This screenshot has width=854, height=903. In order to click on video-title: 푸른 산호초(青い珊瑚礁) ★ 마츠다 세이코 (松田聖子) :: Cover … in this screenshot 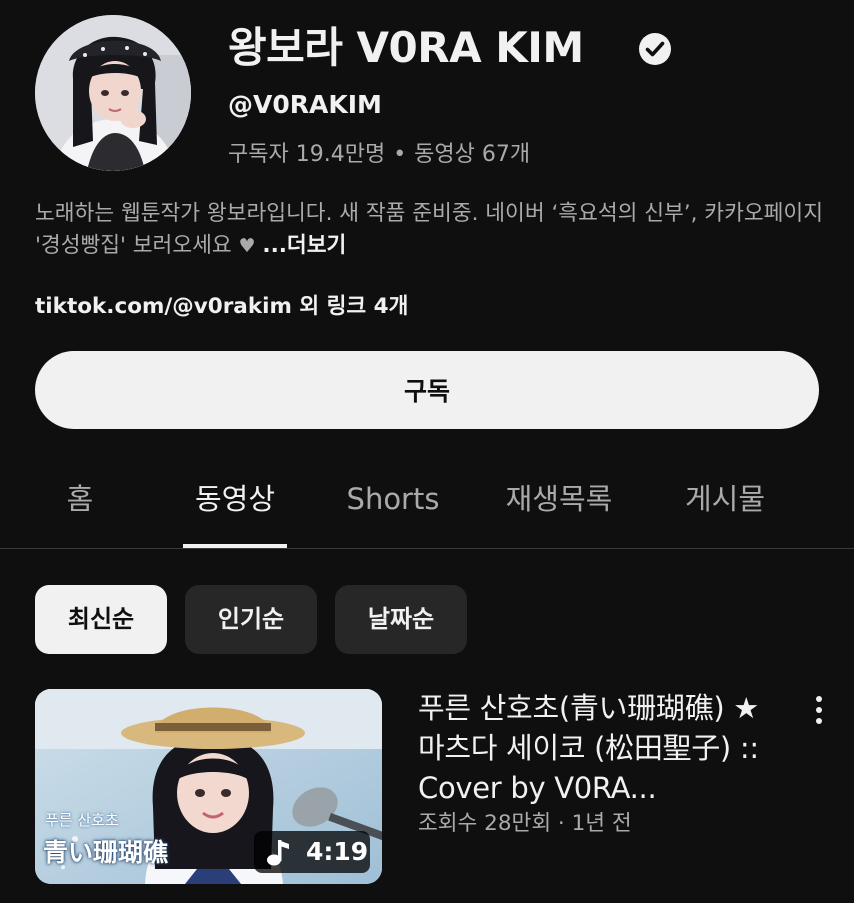, I will do `click(598, 748)`.